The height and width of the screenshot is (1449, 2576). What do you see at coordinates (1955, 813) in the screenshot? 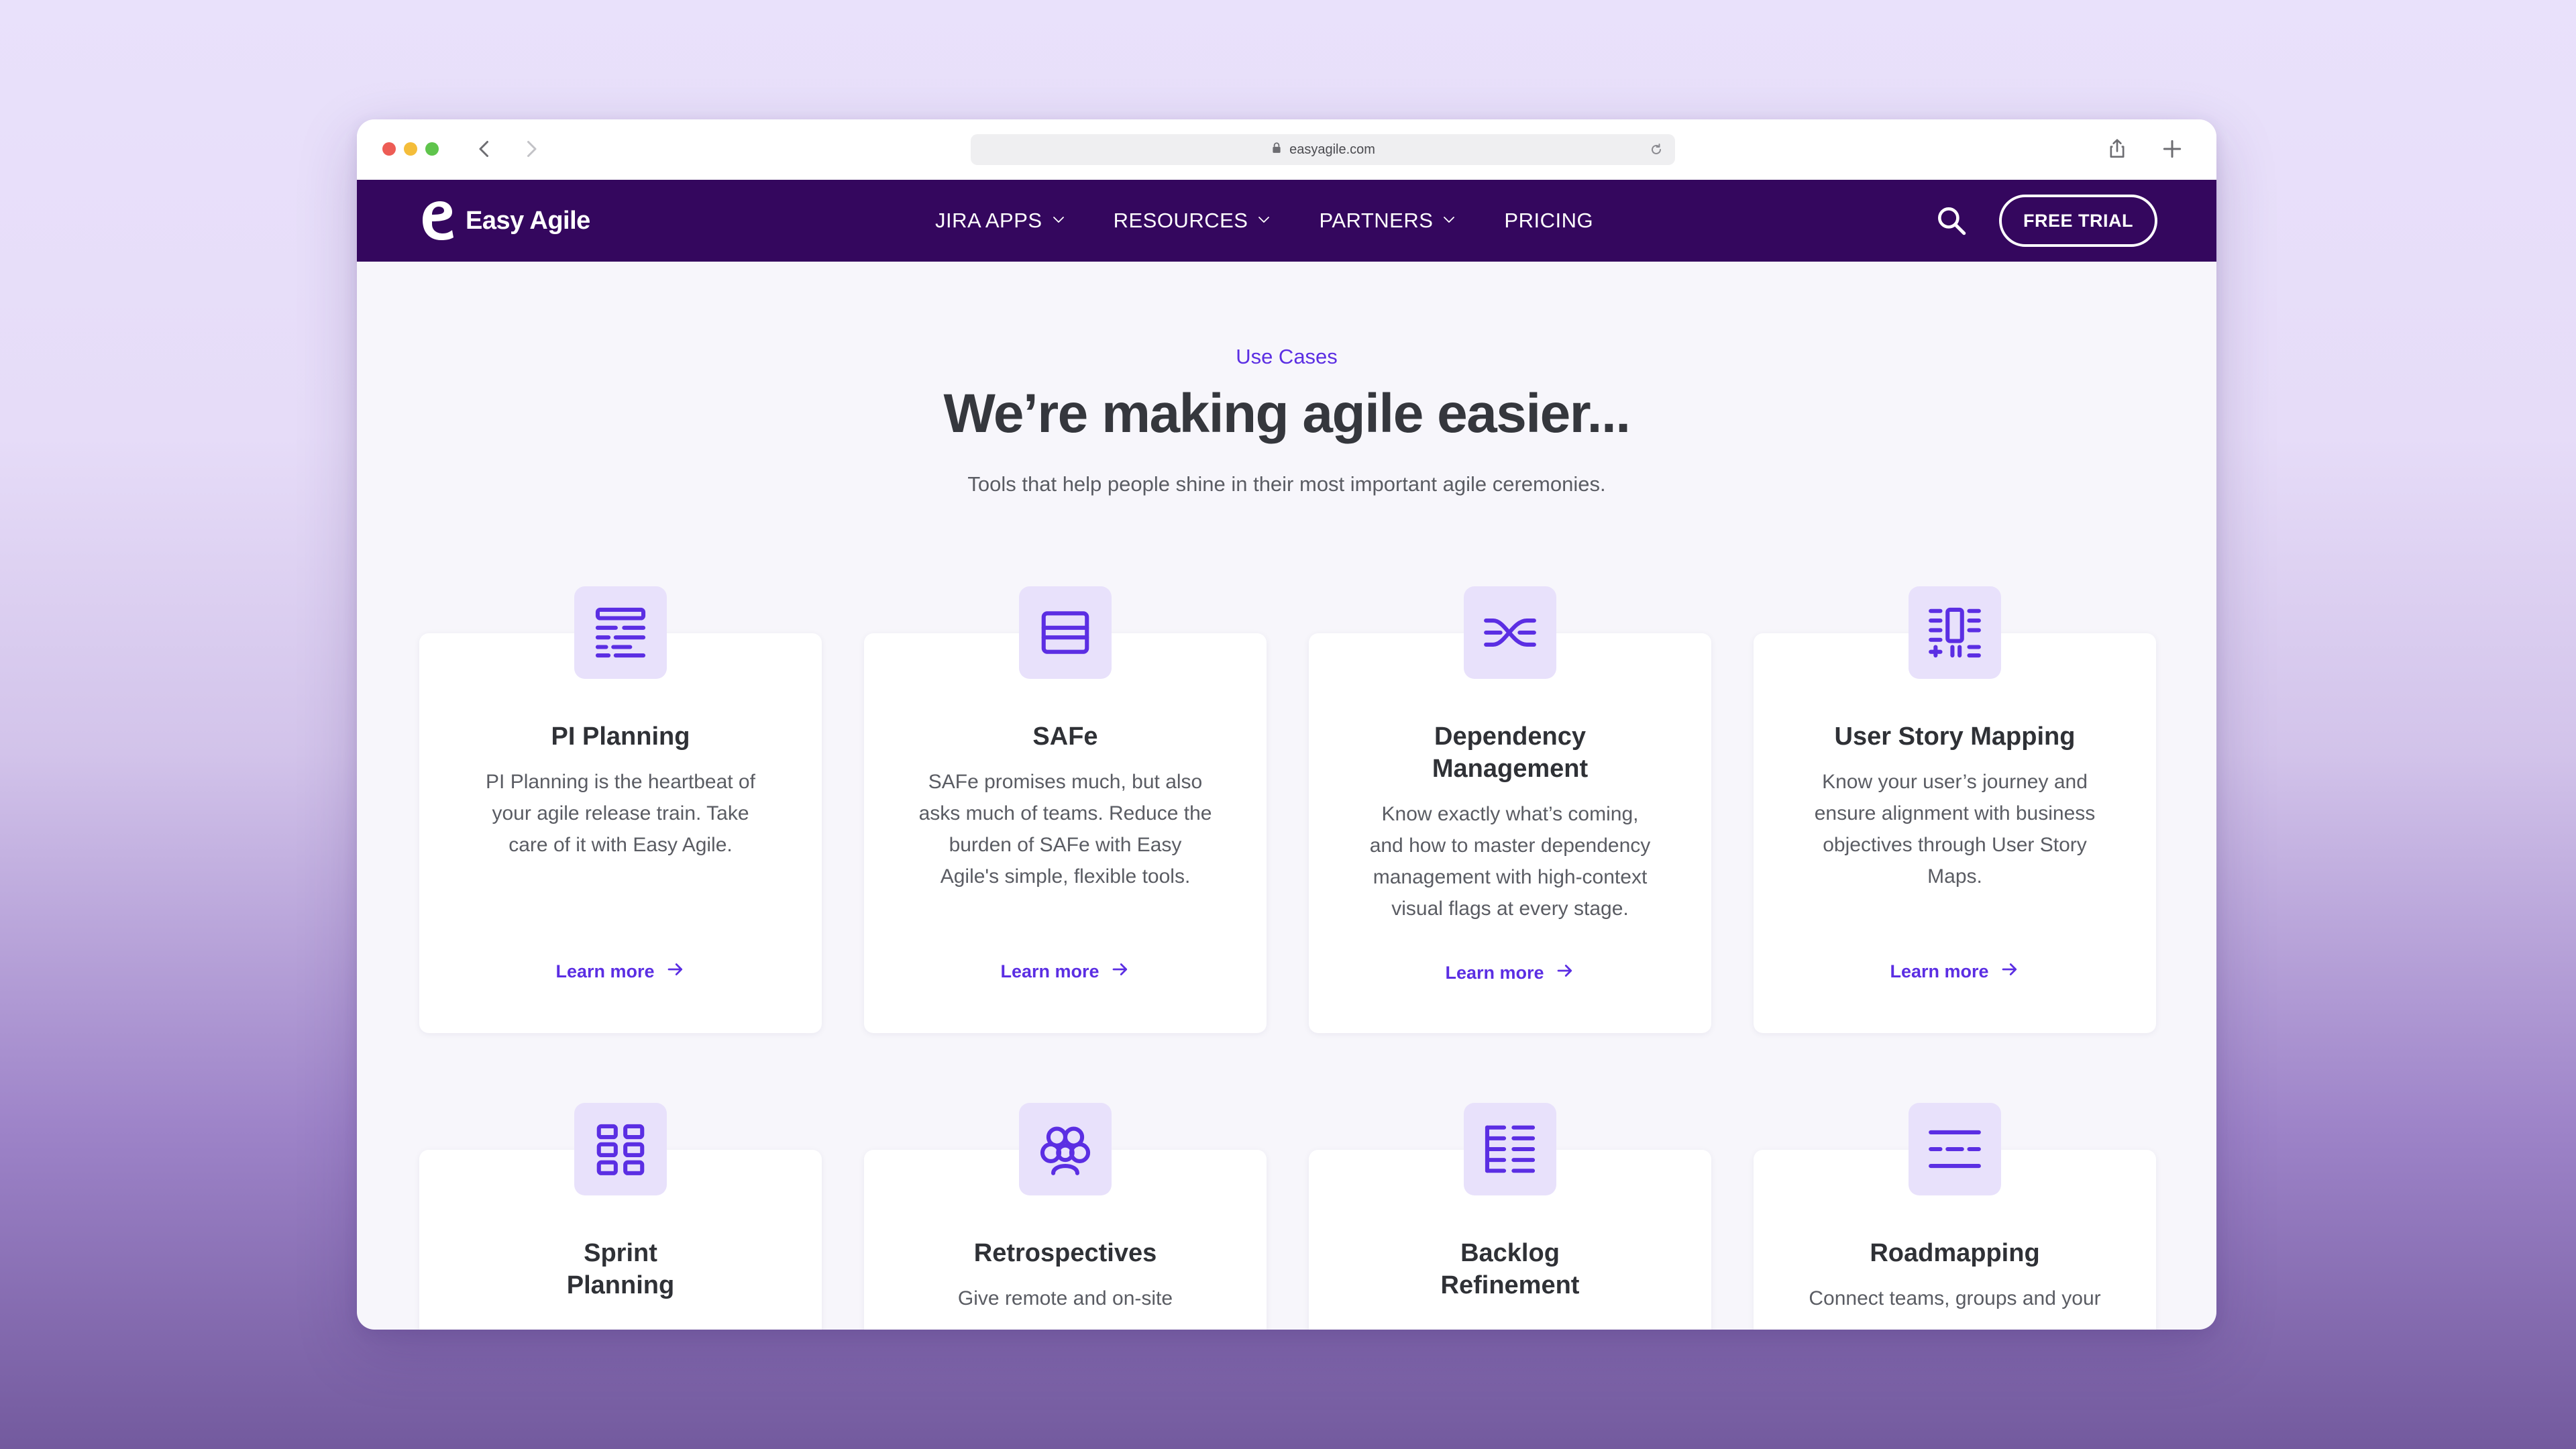
I see `description-line: ensure alignment with business` at bounding box center [1955, 813].